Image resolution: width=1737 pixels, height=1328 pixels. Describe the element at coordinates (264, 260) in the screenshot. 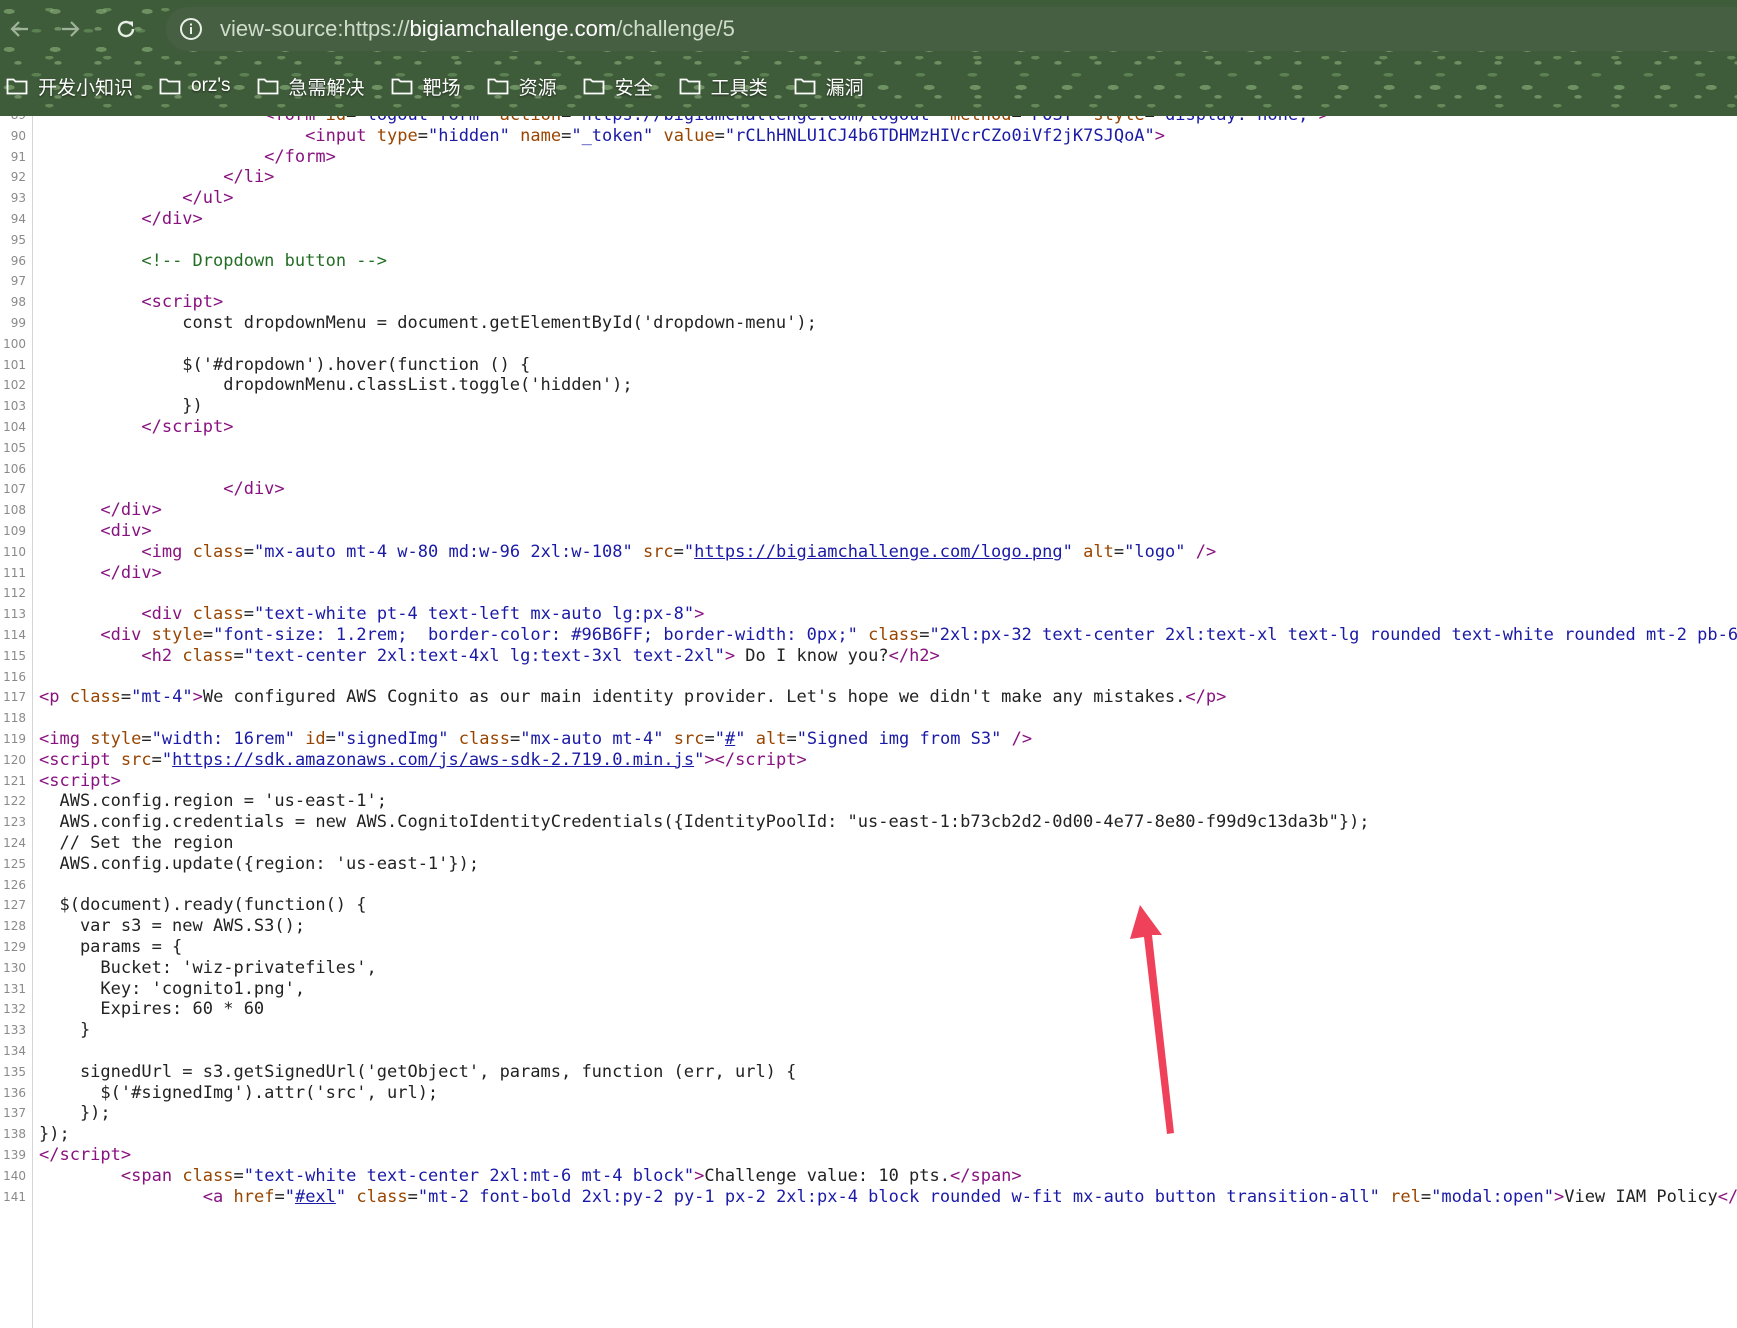

I see `line-code: <!-- Dropdown button -->` at that location.